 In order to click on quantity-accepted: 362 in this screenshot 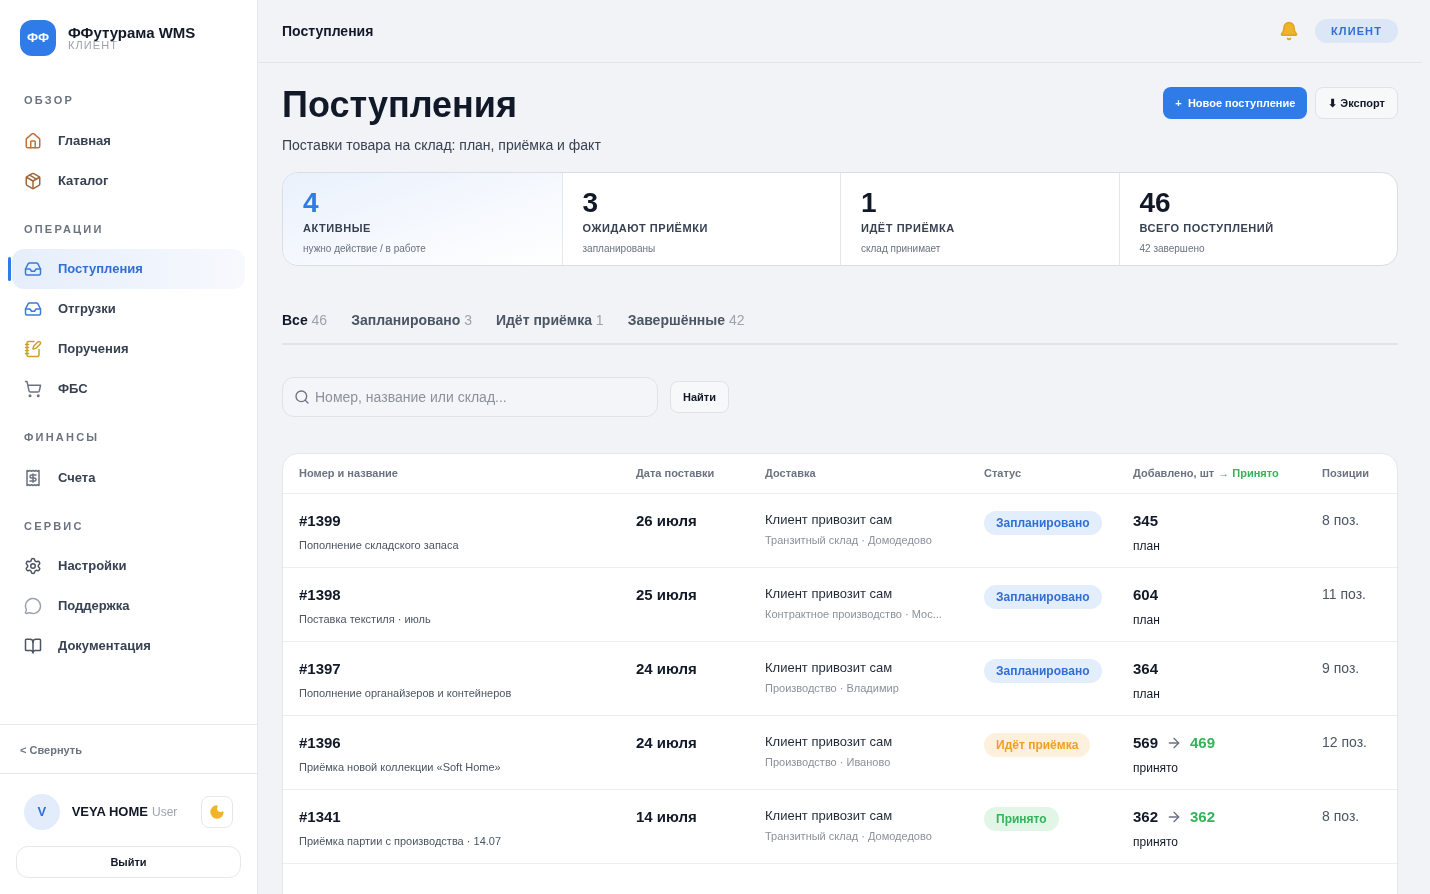, I will do `click(1203, 817)`.